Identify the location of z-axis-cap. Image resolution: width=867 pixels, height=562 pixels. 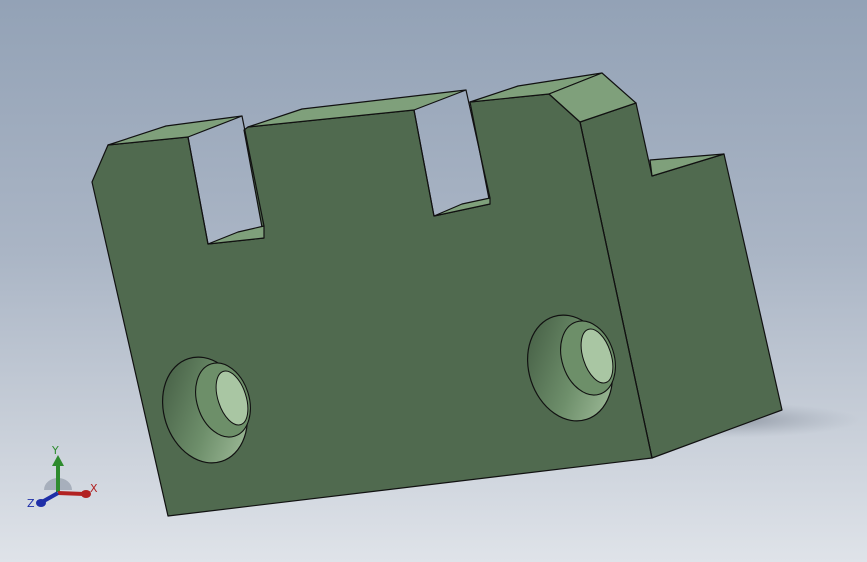
(41, 503).